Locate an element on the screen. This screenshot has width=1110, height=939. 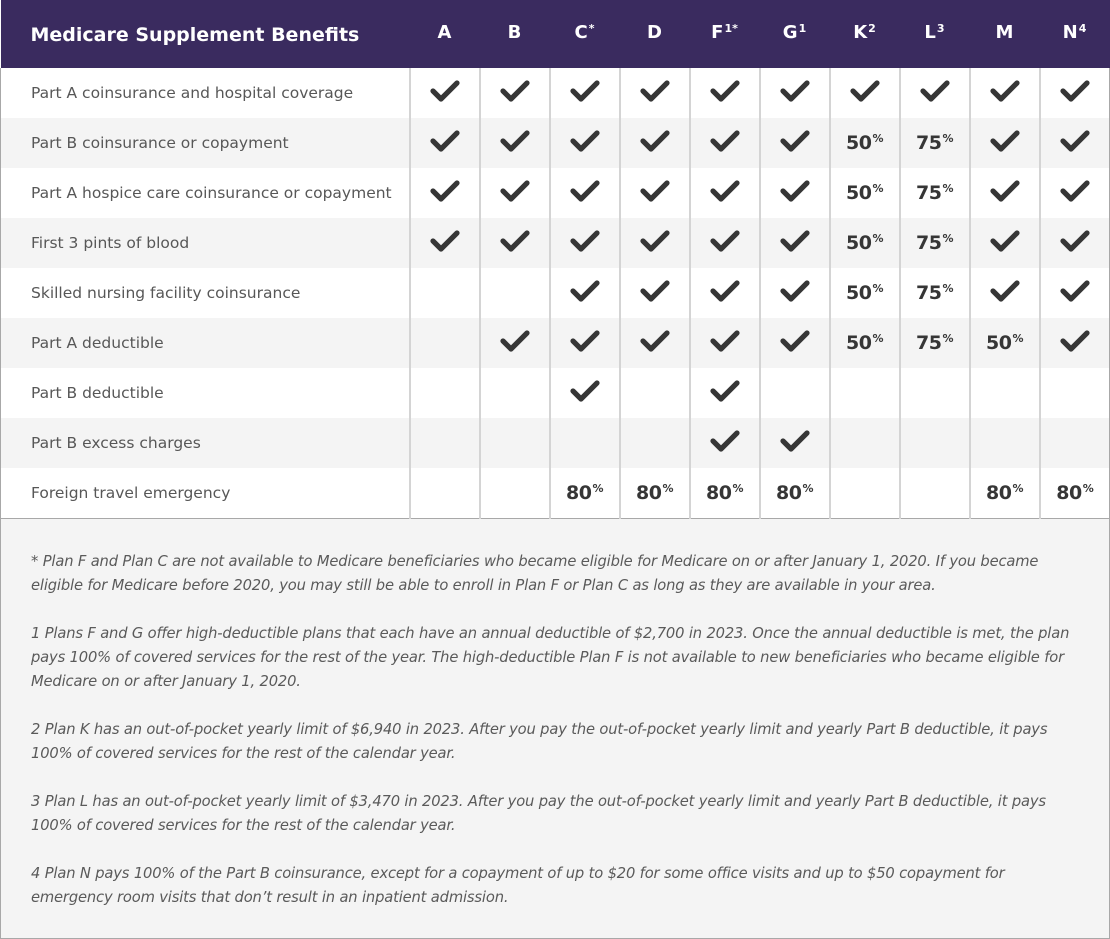
plan-footnote-marker: 2 is located at coordinates (872, 28).